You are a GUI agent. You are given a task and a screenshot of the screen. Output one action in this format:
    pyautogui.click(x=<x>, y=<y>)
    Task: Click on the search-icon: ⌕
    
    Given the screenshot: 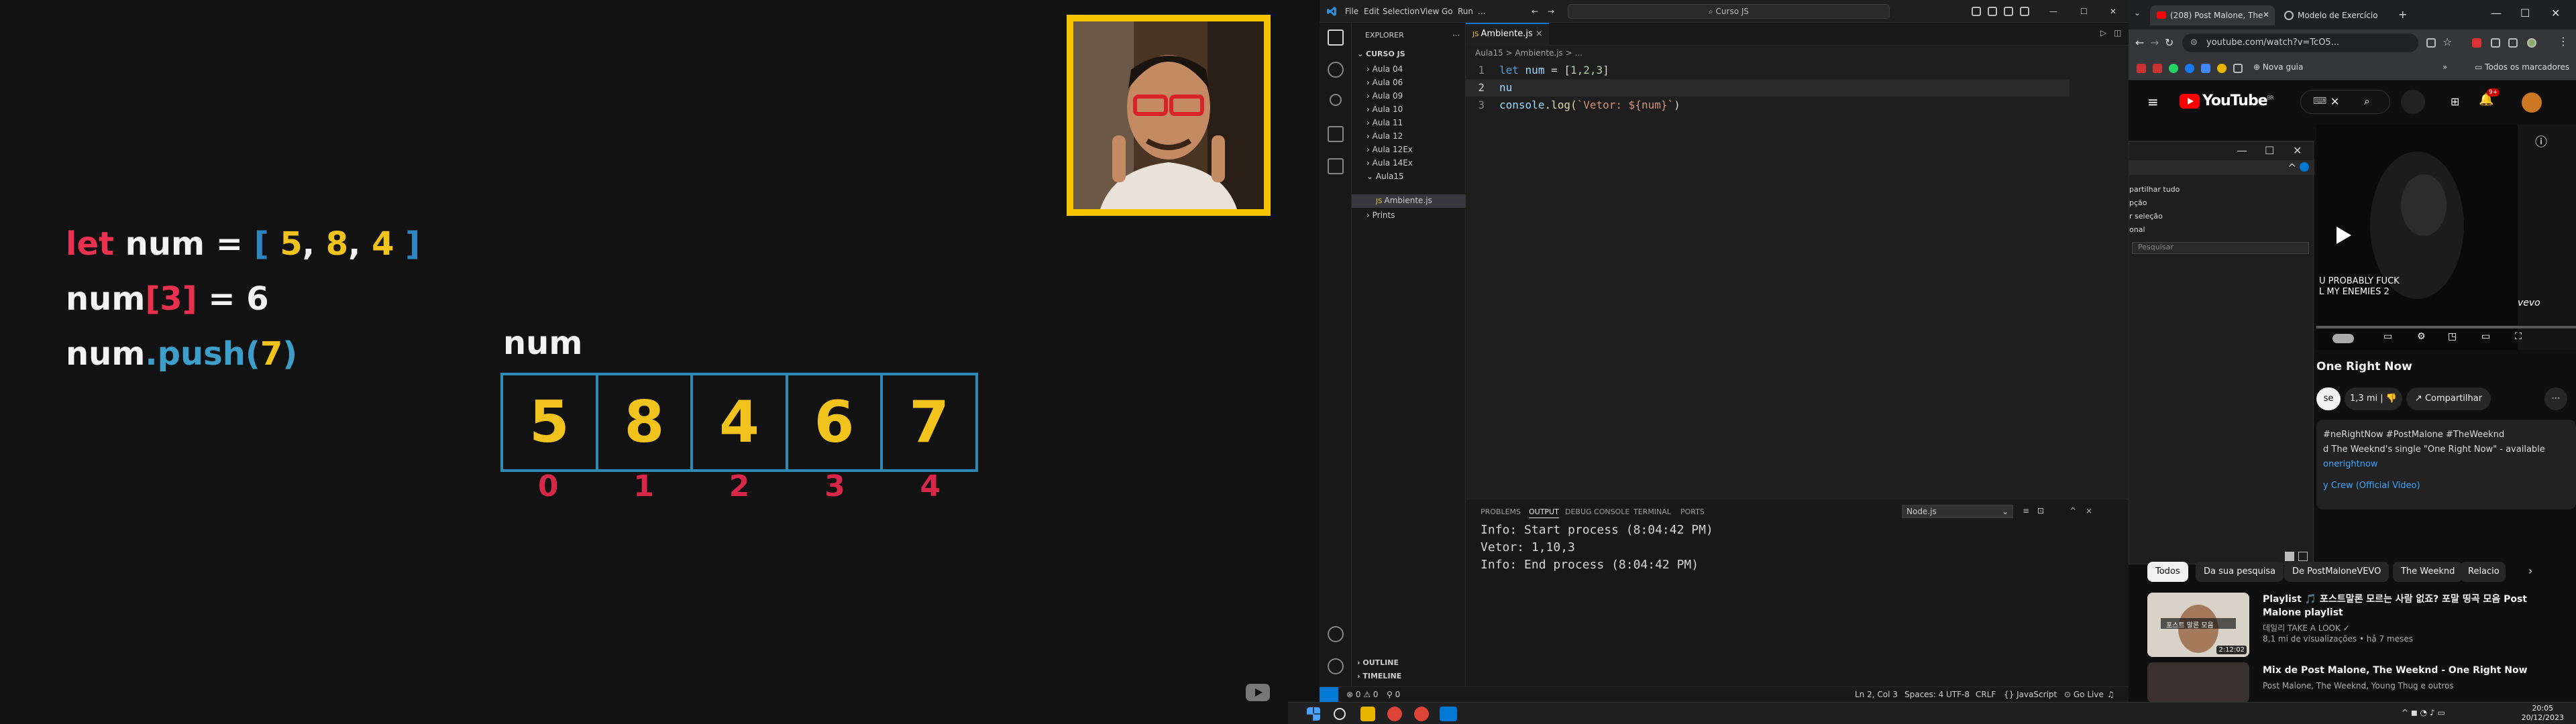 What is the action you would take?
    pyautogui.click(x=2367, y=101)
    